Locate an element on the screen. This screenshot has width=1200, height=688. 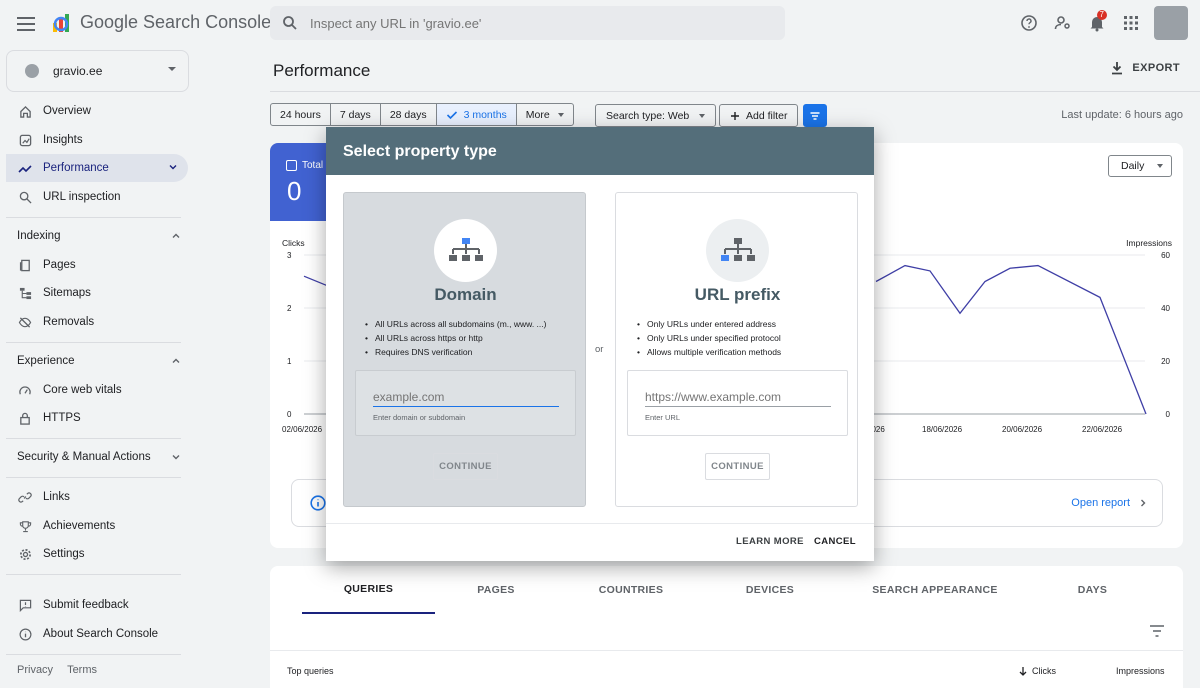
cancel-button: CANCEL is located at coordinates (835, 541).